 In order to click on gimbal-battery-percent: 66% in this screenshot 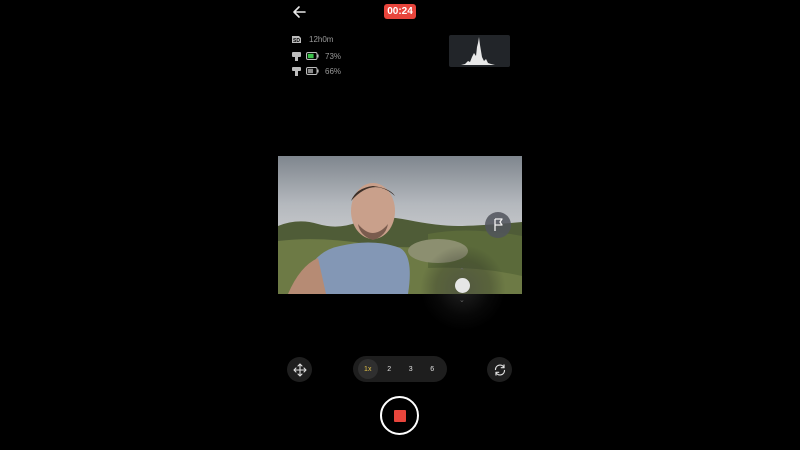, I will do `click(333, 71)`.